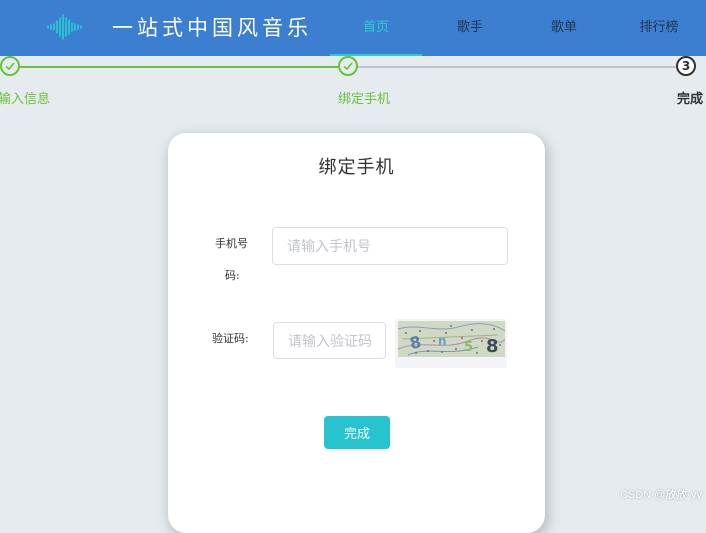 The height and width of the screenshot is (533, 706). I want to click on nav-playlists: 歌单, so click(564, 28).